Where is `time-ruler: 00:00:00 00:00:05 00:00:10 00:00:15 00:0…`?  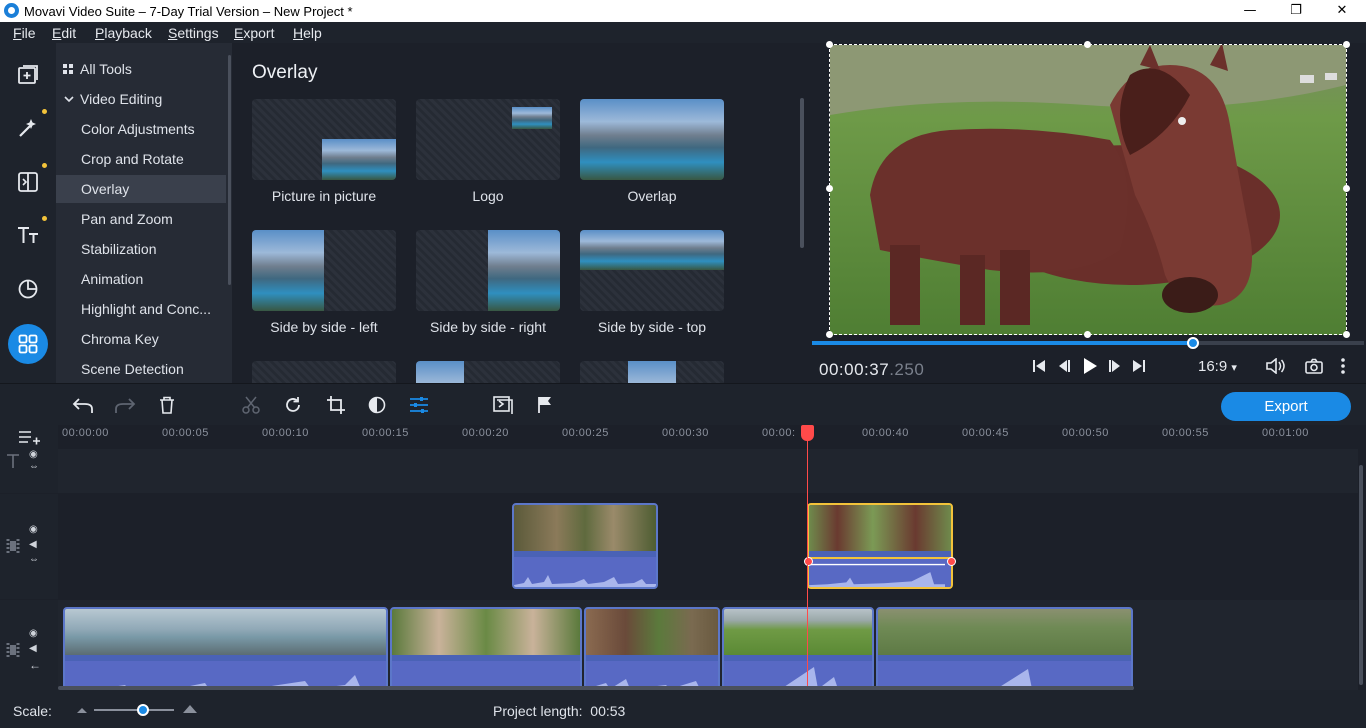
time-ruler: 00:00:00 00:00:05 00:00:10 00:00:15 00:0… is located at coordinates (708, 437).